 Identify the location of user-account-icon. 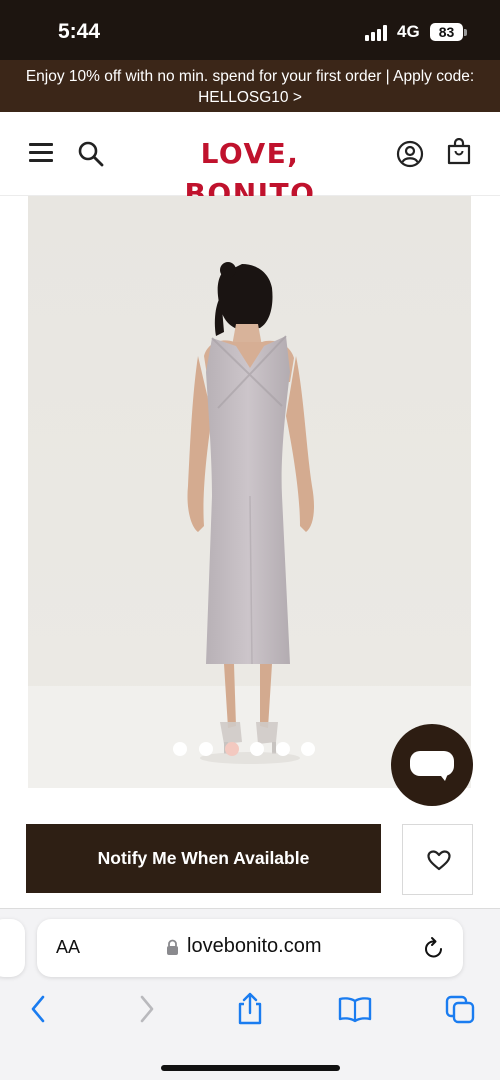
(410, 154).